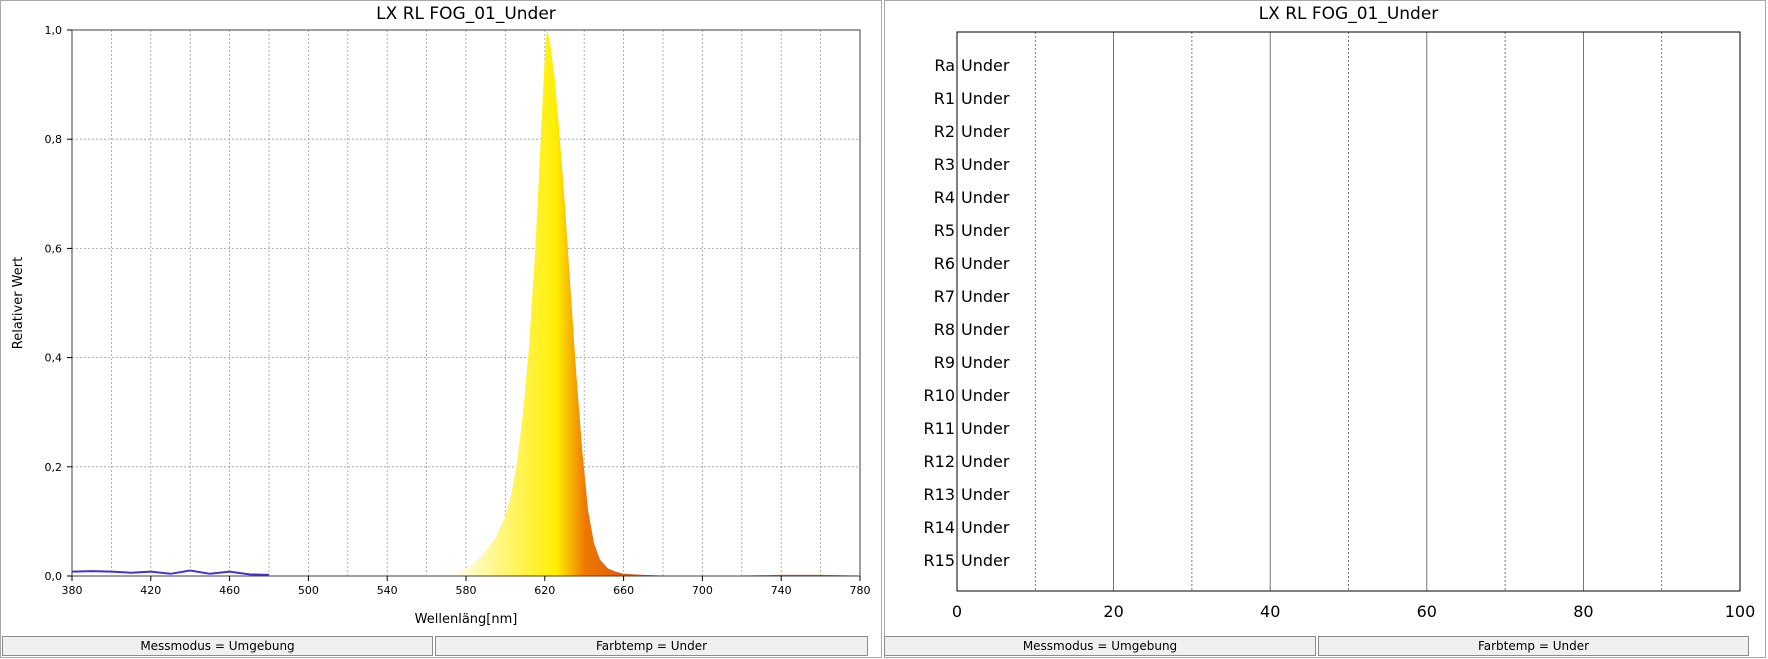 Image resolution: width=1768 pixels, height=659 pixels. I want to click on spectrum-xtick-label-620: 620, so click(544, 590).